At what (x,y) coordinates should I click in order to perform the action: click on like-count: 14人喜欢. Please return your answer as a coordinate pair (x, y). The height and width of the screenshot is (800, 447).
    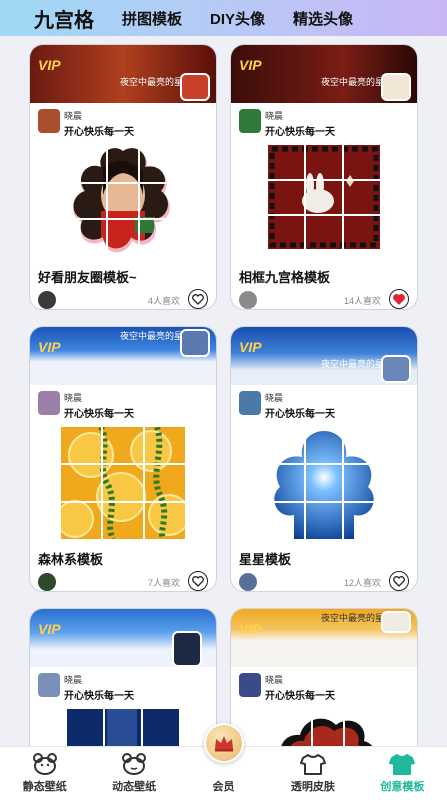
    Looking at the image, I should click on (362, 301).